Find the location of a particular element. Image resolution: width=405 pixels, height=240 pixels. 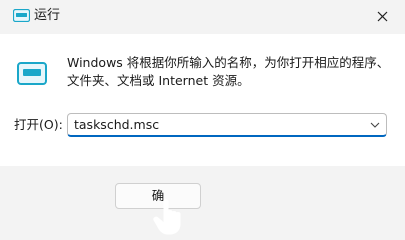

open-label: 打开(O): is located at coordinates (38, 124).